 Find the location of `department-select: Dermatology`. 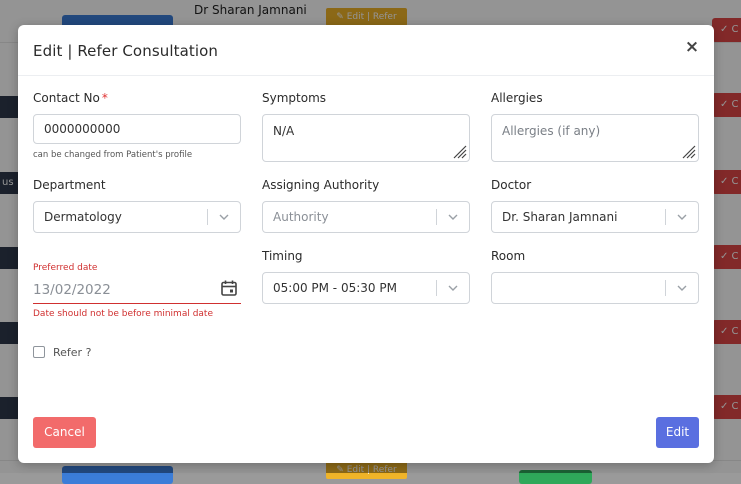

department-select: Dermatology is located at coordinates (137, 217).